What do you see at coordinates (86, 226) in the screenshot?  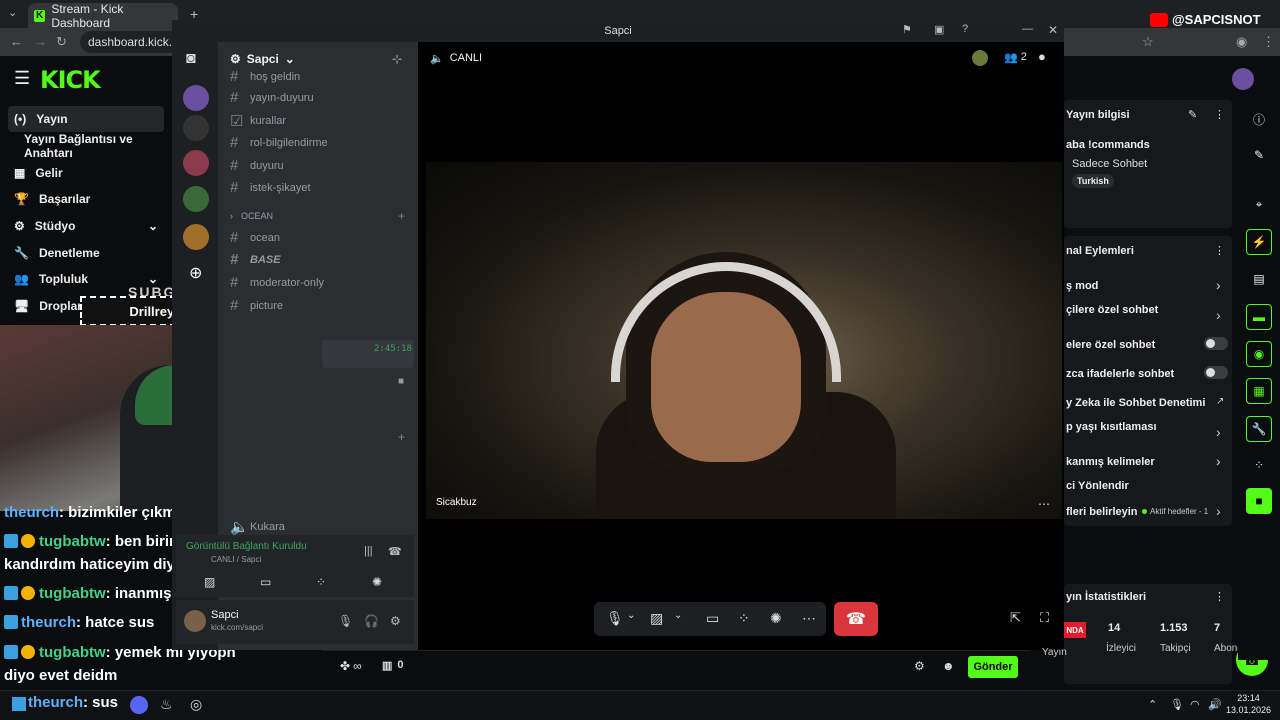 I see `nav-item-studyo: ⚙ Stüdyo ⌄` at bounding box center [86, 226].